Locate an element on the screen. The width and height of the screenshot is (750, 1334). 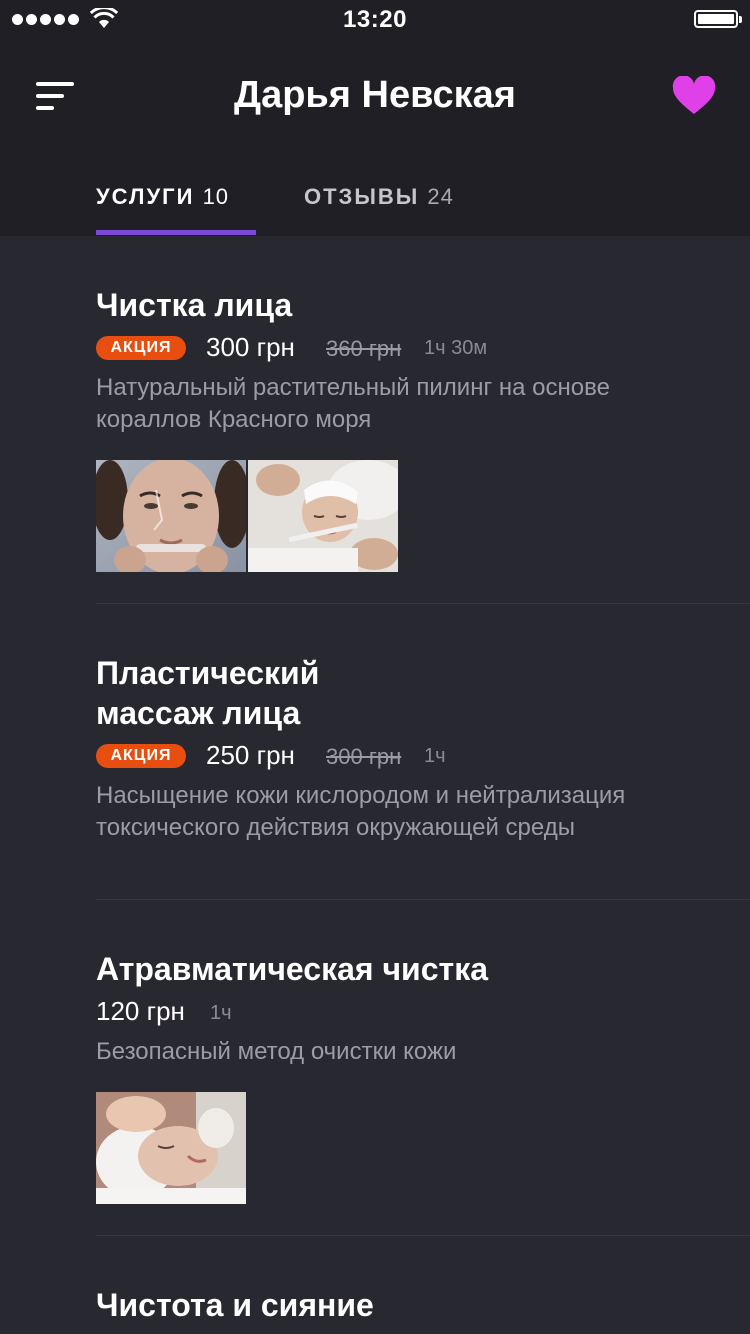
service-price: 120 грн is located at coordinates (140, 1011).